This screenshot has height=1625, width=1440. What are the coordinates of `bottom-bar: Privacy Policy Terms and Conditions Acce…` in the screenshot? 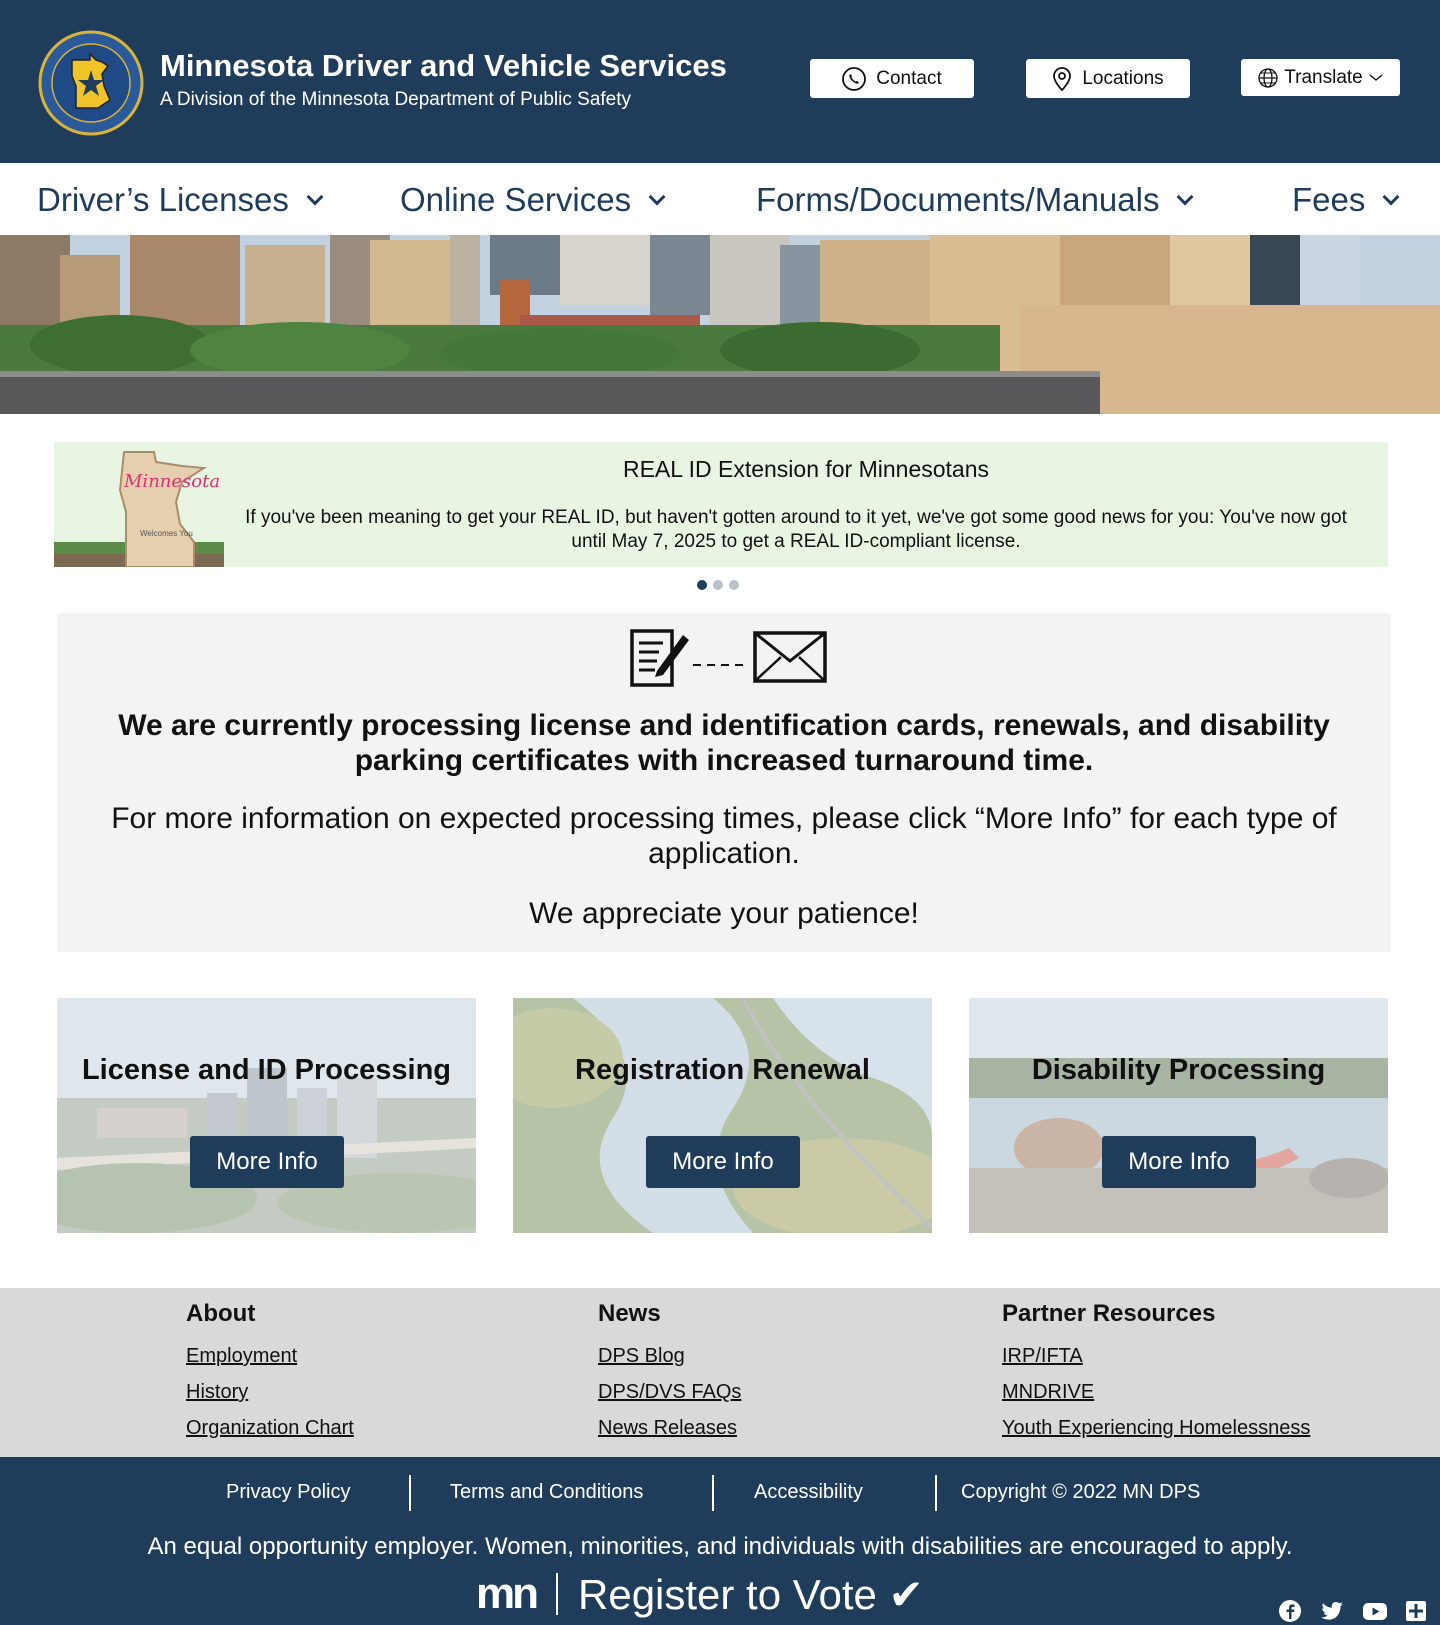 It's located at (720, 1541).